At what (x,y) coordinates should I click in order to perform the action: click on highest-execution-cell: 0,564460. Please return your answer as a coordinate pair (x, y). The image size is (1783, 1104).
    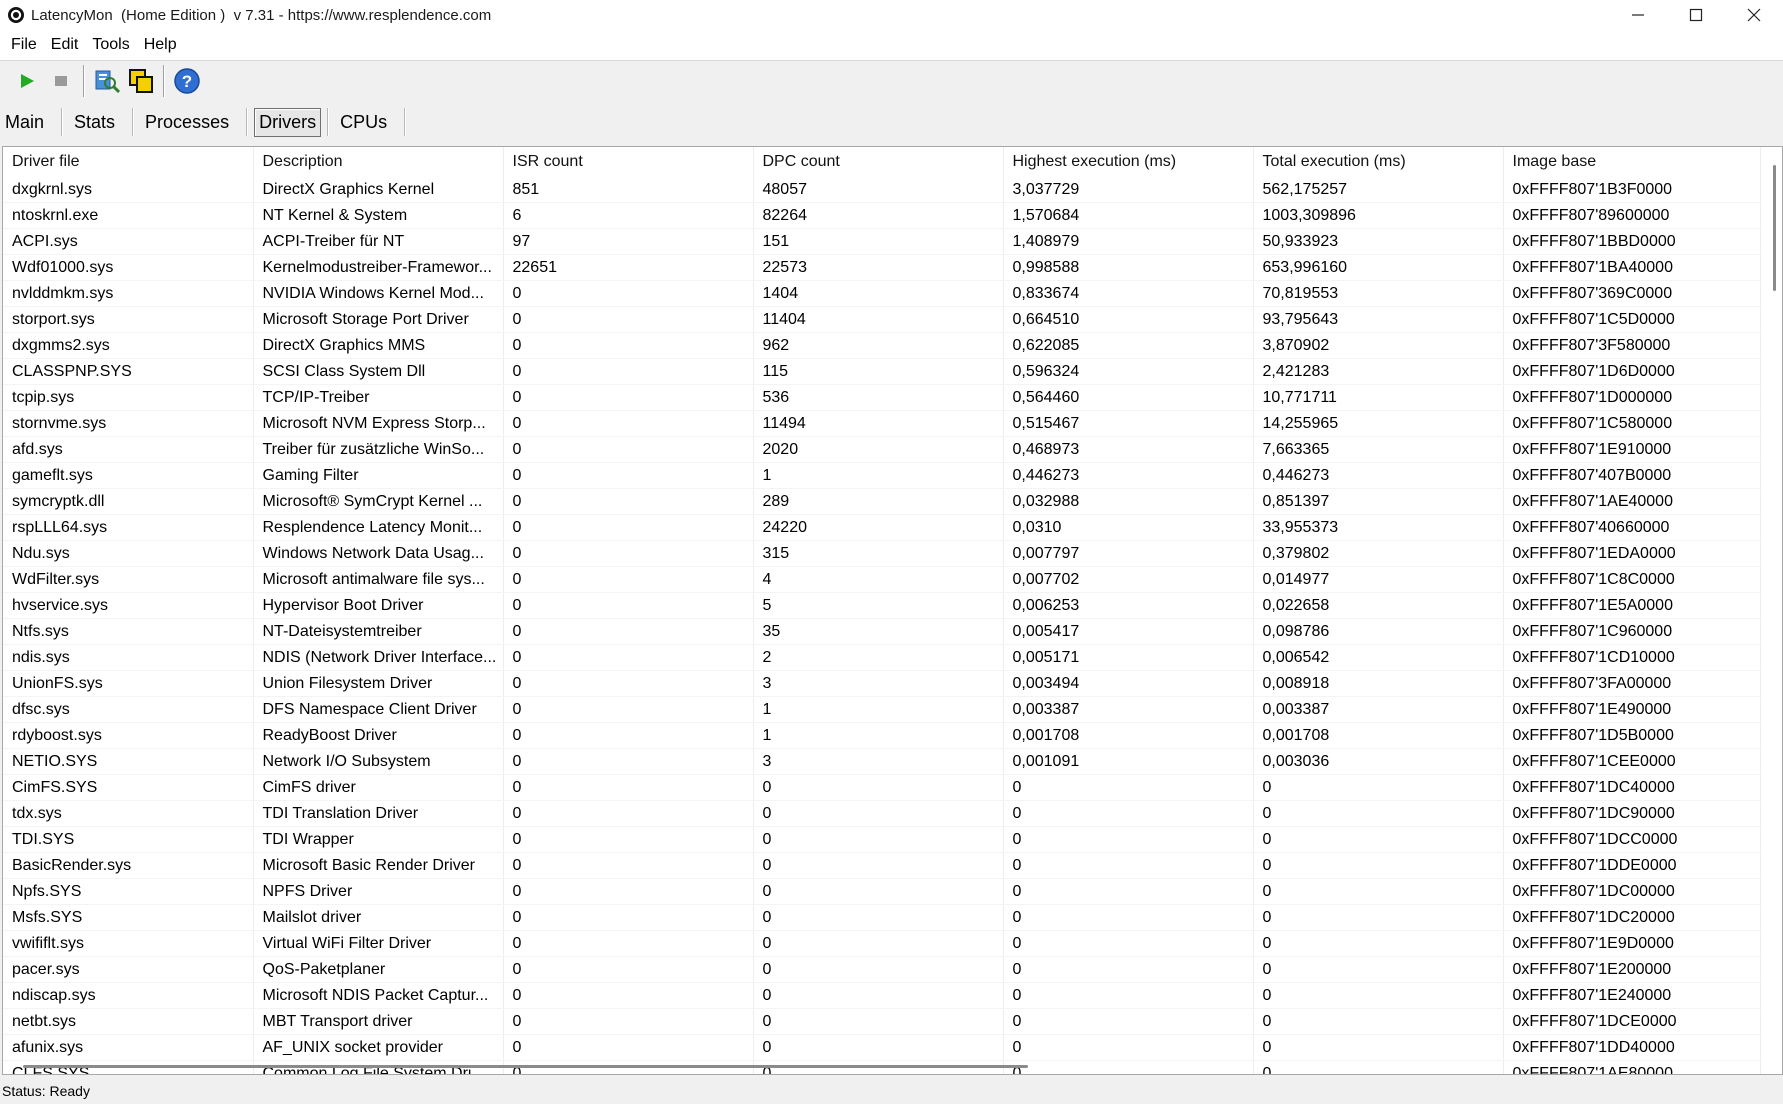
    Looking at the image, I should click on (1128, 397).